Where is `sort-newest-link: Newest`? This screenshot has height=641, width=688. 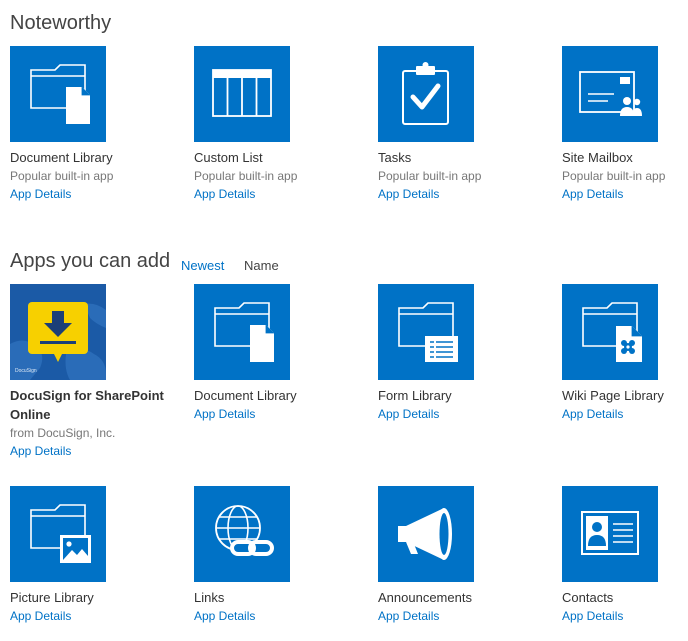 sort-newest-link: Newest is located at coordinates (202, 265).